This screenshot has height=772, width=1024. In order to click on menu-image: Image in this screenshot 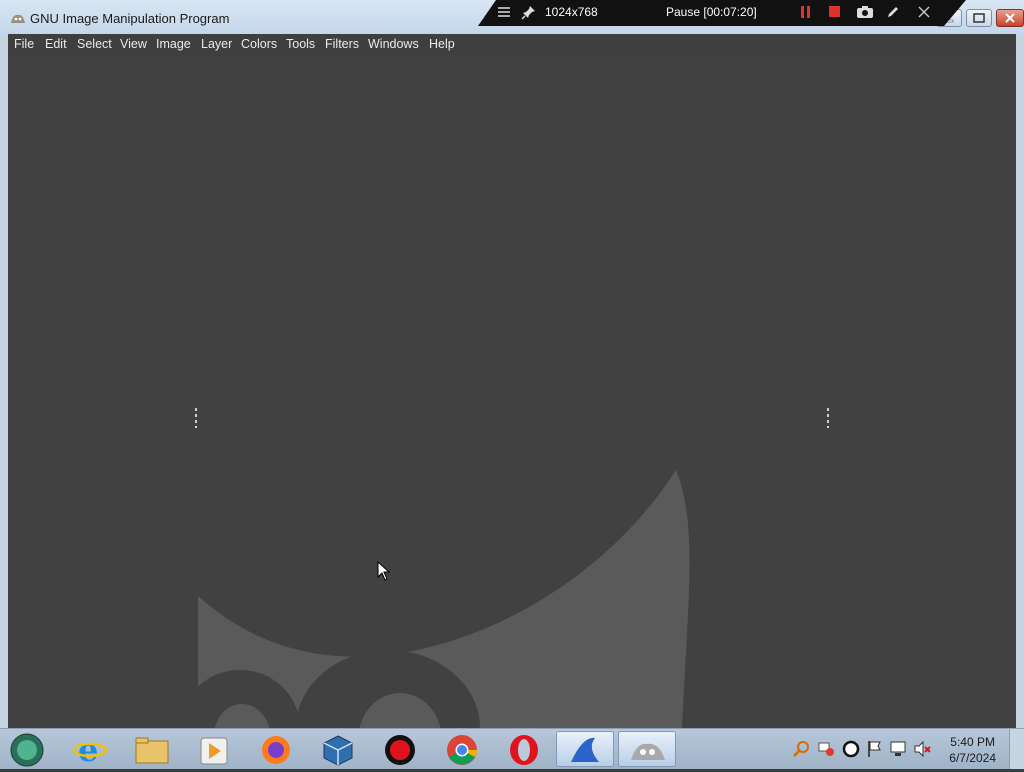, I will do `click(173, 44)`.